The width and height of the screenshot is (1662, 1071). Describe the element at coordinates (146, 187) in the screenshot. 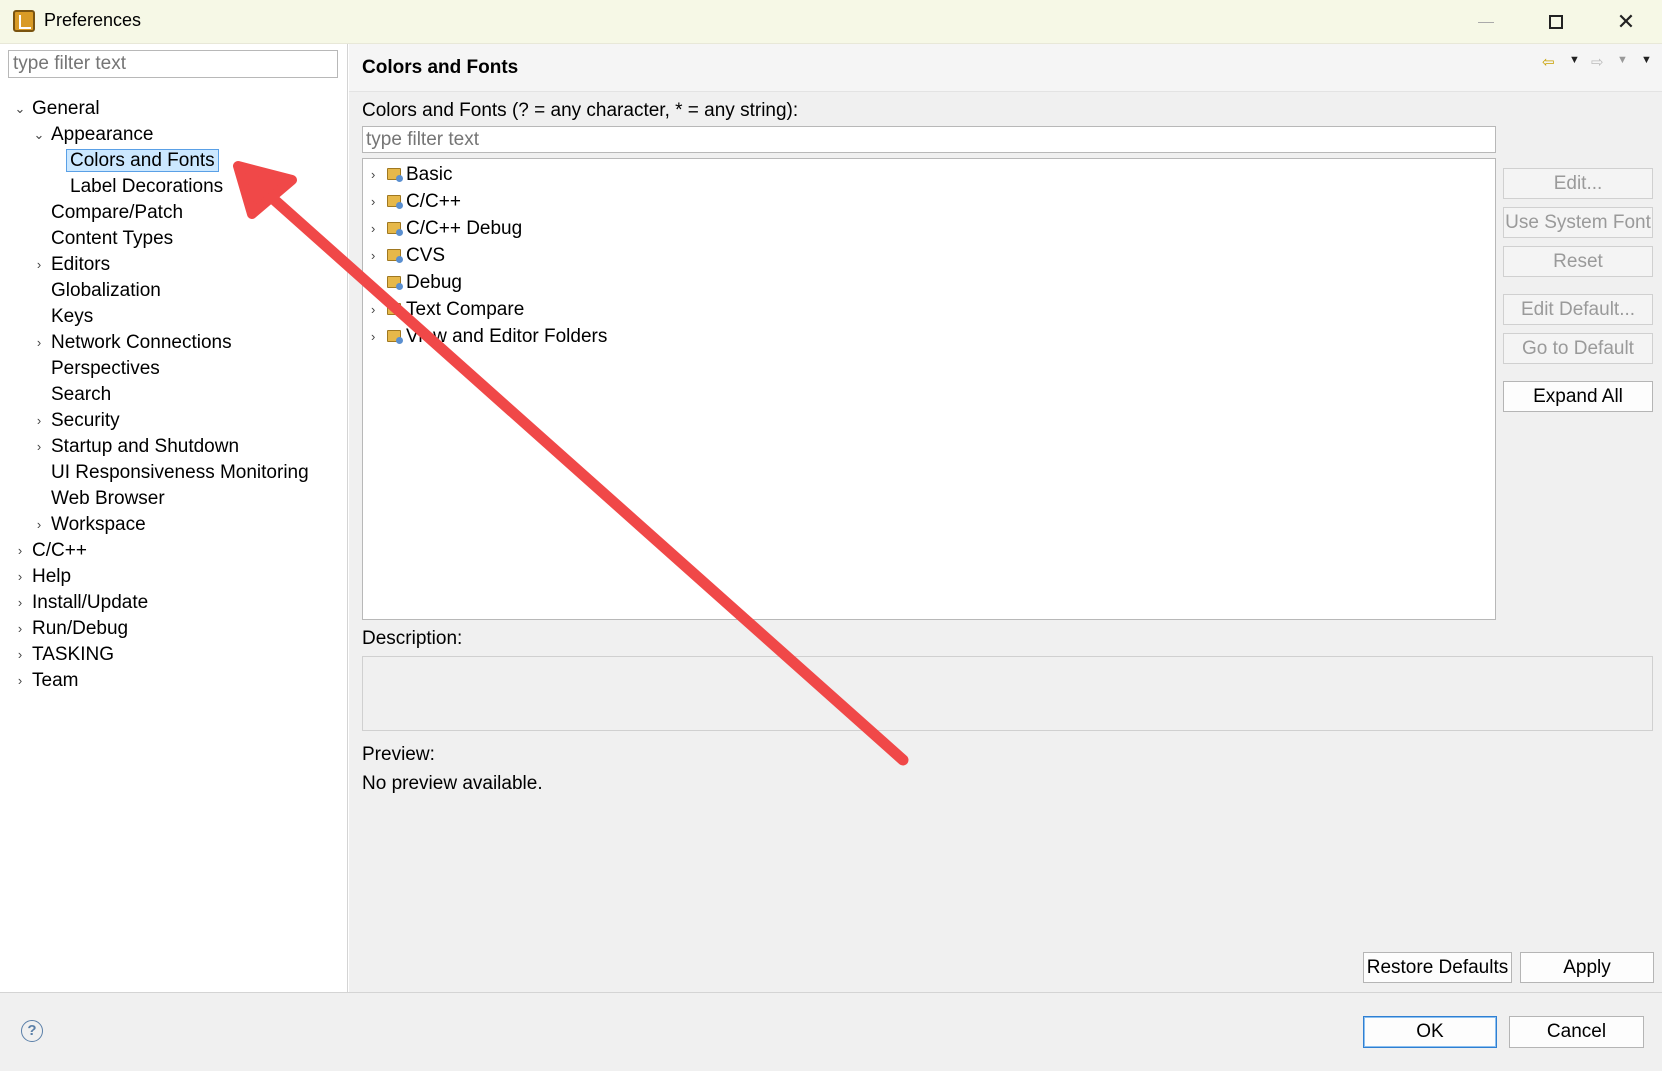

I see `tree-item-label-decorations: Label Decorations` at that location.